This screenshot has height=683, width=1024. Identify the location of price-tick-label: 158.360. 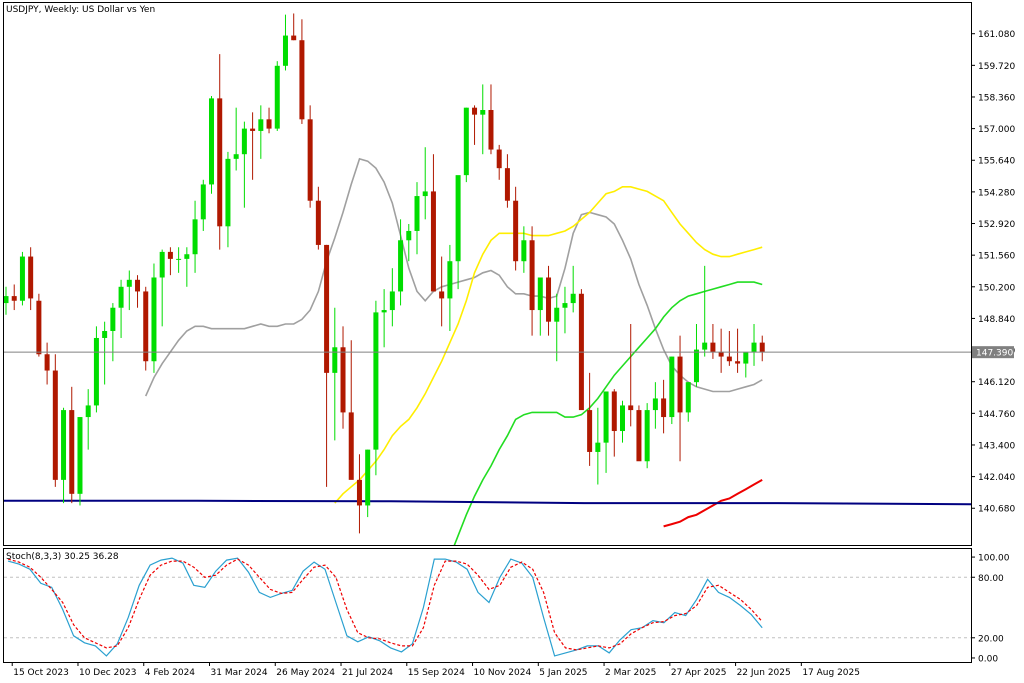
(996, 98).